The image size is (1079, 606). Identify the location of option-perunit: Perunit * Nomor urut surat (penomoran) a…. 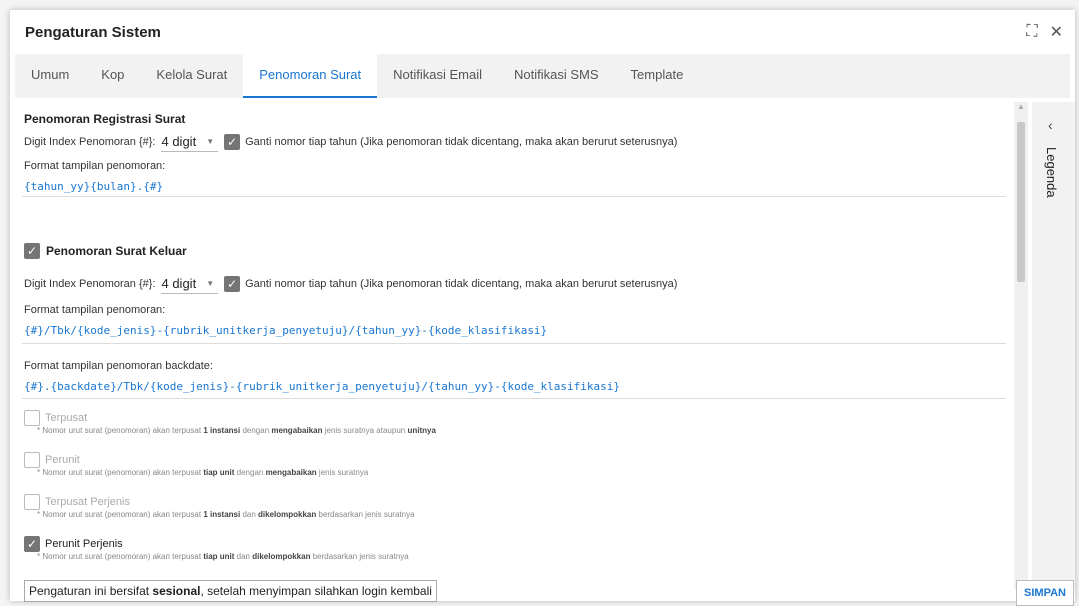
(196, 464).